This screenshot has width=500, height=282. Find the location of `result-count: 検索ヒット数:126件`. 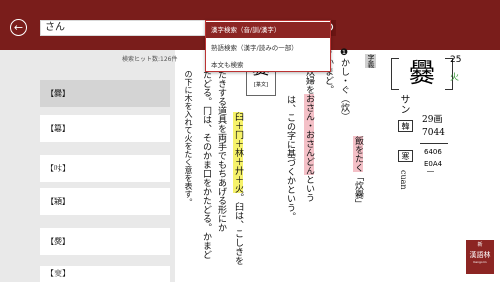

result-count: 検索ヒット数:126件 is located at coordinates (150, 59).